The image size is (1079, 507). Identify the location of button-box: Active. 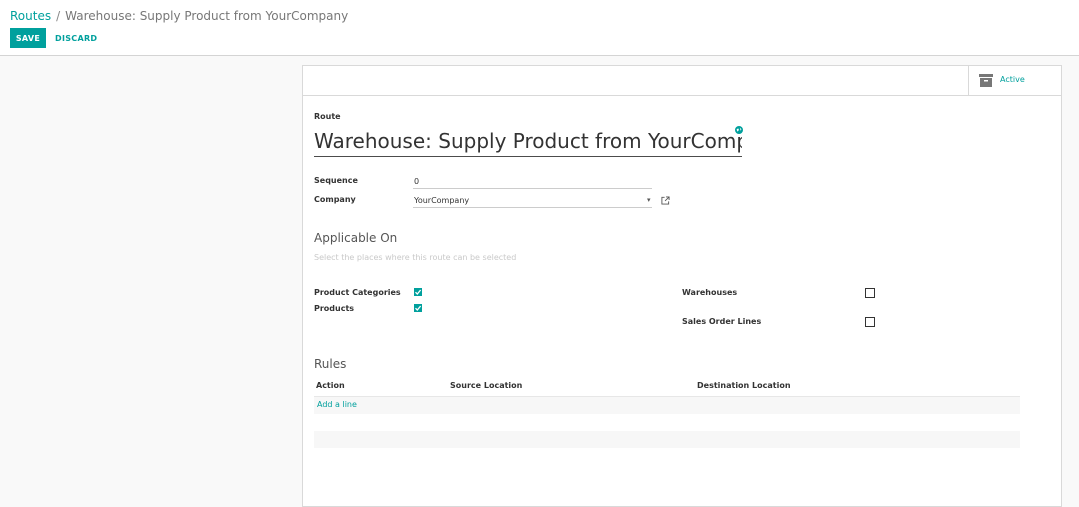
(682, 81).